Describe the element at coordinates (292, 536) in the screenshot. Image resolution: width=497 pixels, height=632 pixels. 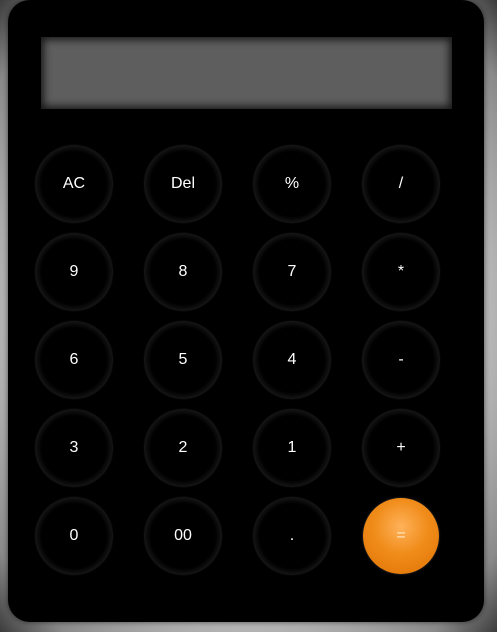
I see `decimal-point-button: .` at that location.